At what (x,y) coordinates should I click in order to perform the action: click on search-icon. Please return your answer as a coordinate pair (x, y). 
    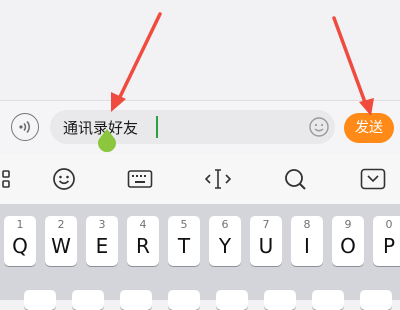
    Looking at the image, I should click on (295, 179).